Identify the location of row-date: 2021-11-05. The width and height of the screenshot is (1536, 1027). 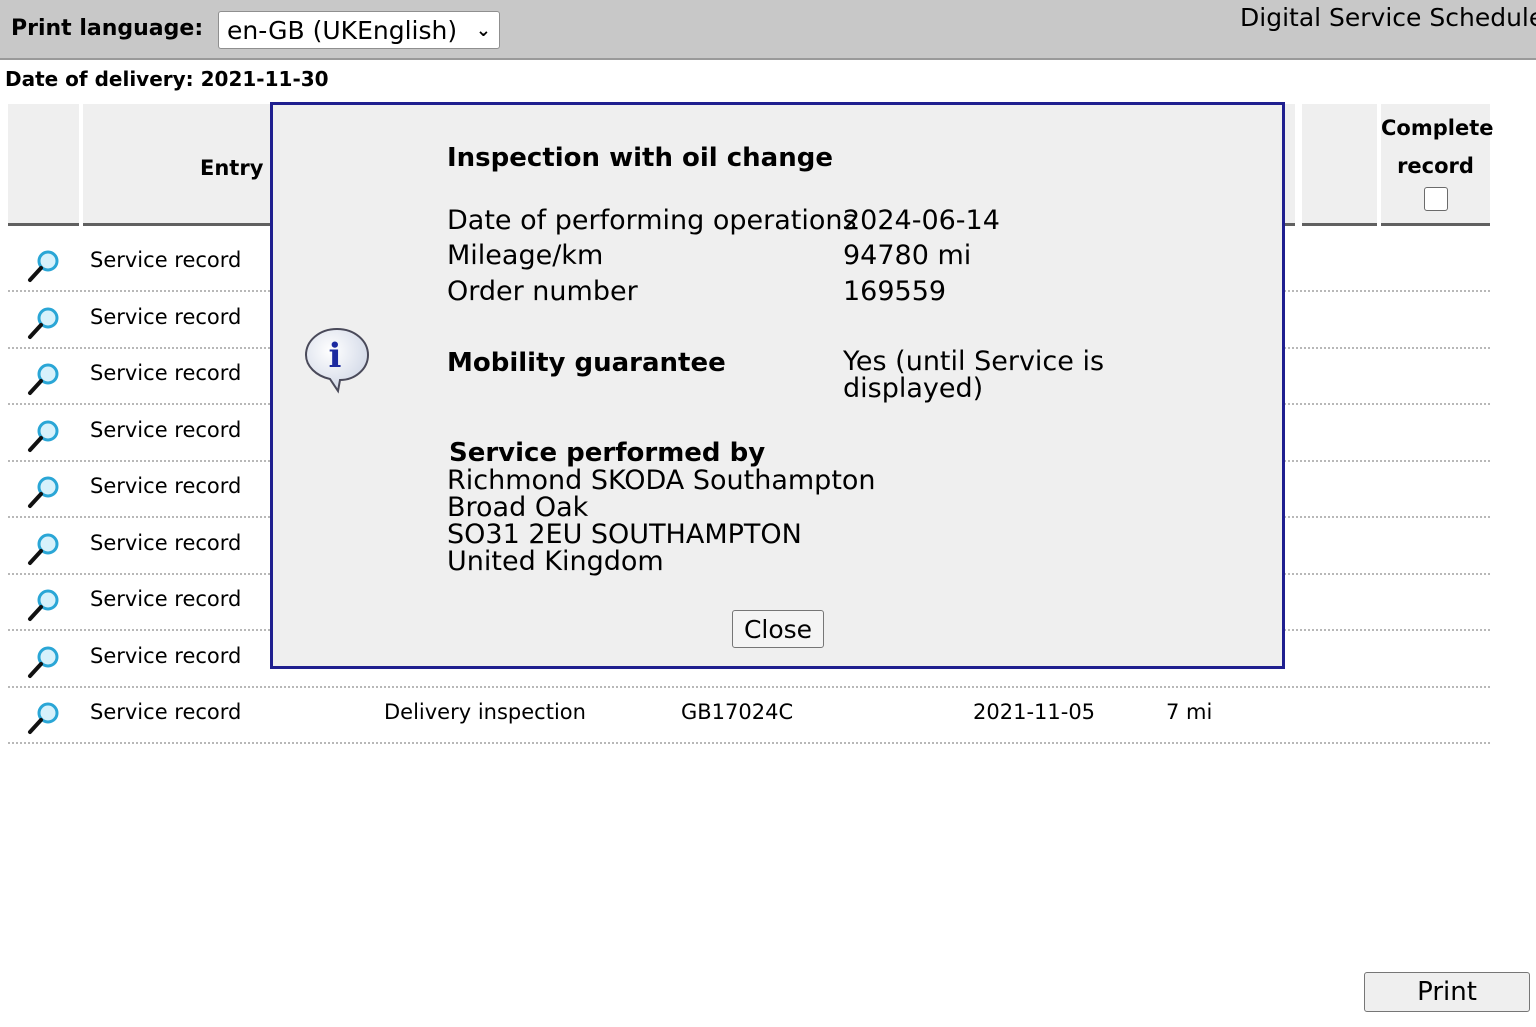
(1034, 712).